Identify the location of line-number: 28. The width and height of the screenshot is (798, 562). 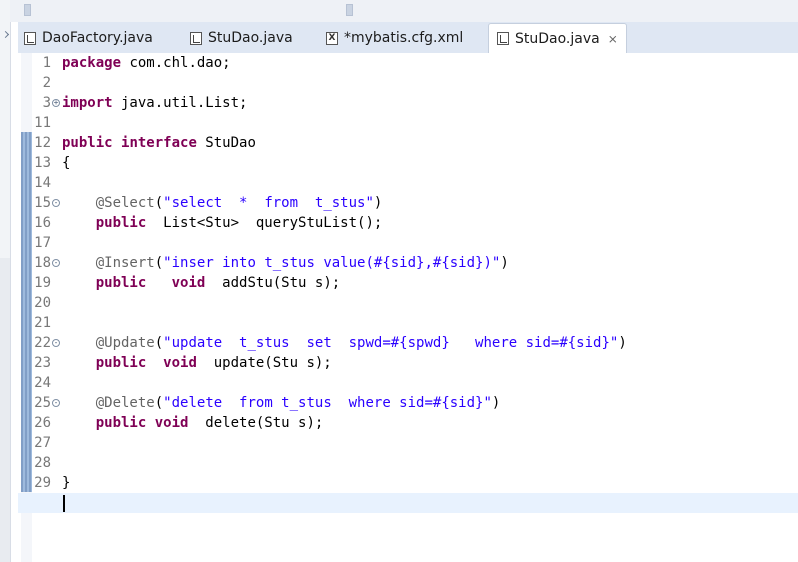
(42, 463).